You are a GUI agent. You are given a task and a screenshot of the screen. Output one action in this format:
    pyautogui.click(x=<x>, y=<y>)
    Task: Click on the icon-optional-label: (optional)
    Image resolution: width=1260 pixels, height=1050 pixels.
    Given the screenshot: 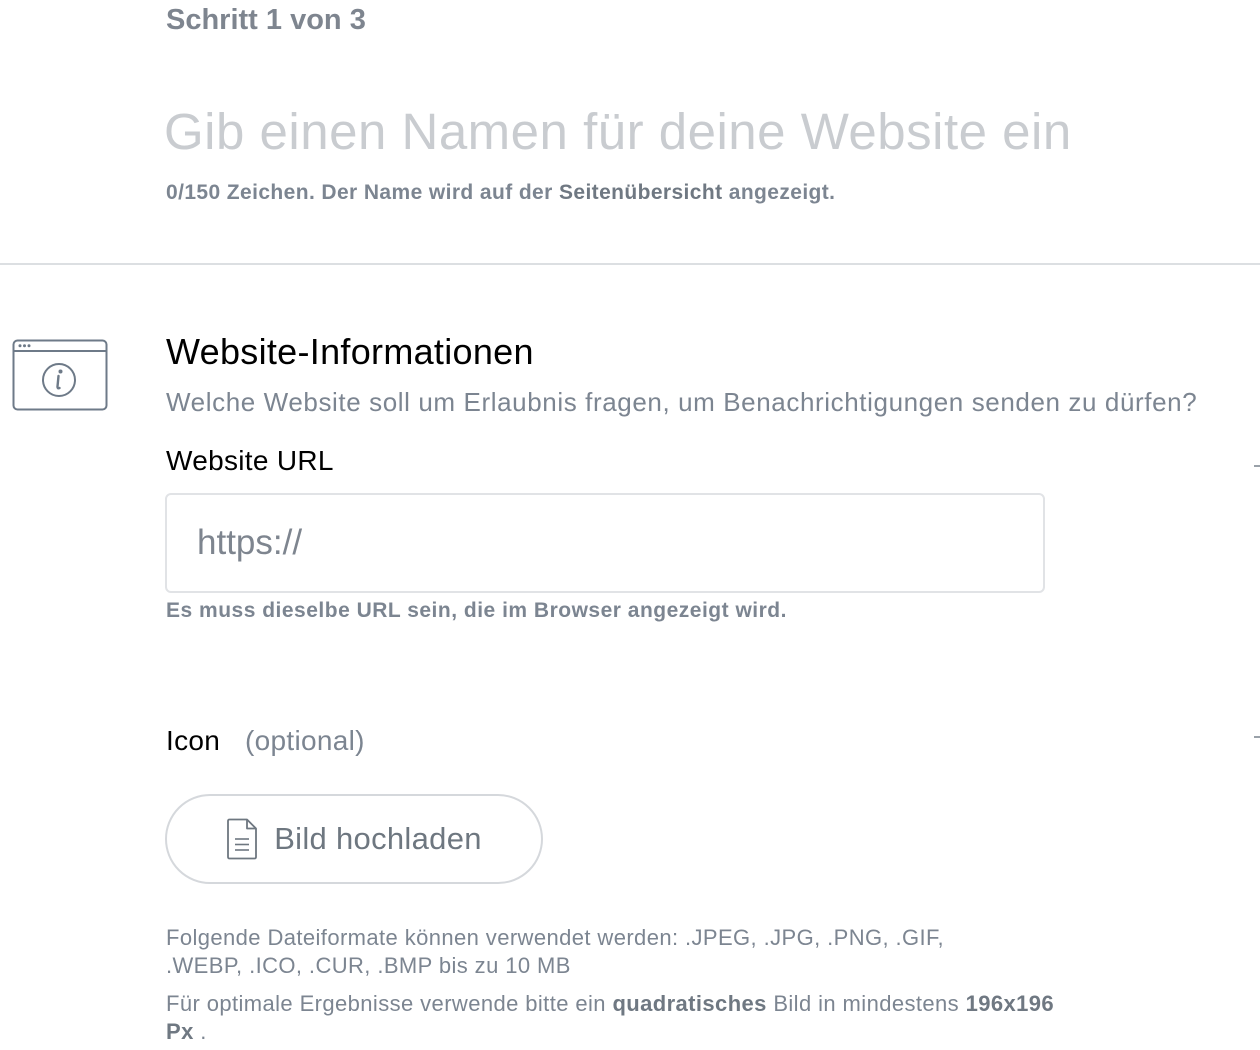 What is the action you would take?
    pyautogui.click(x=305, y=740)
    